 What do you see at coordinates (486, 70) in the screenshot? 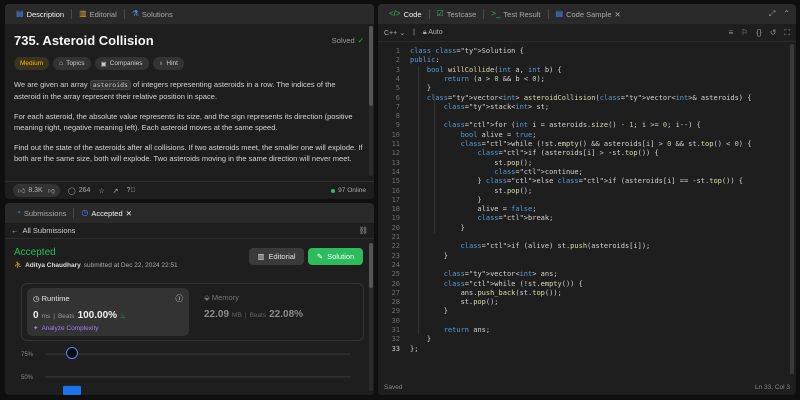
I see `code-line: bool willCollide(int a, int b) {` at bounding box center [486, 70].